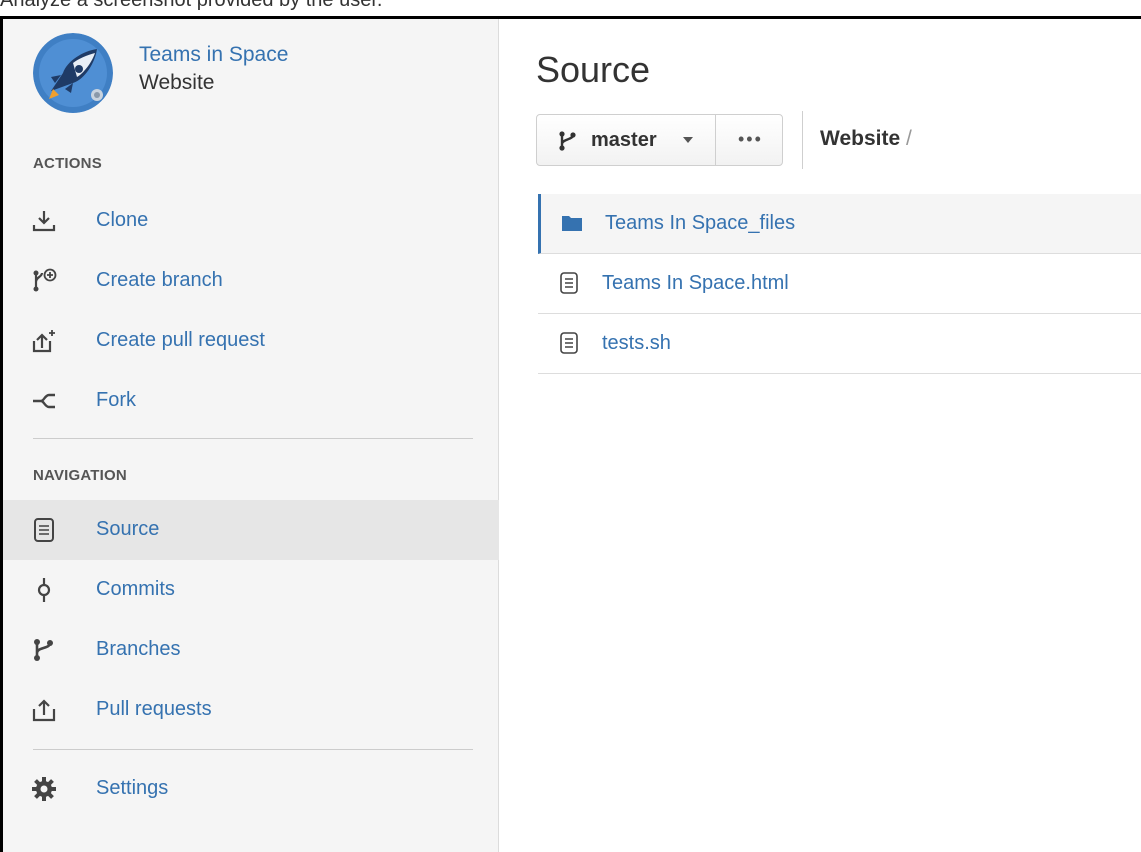 The width and height of the screenshot is (1141, 852). Describe the element at coordinates (44, 789) in the screenshot. I see `gear-icon` at that location.